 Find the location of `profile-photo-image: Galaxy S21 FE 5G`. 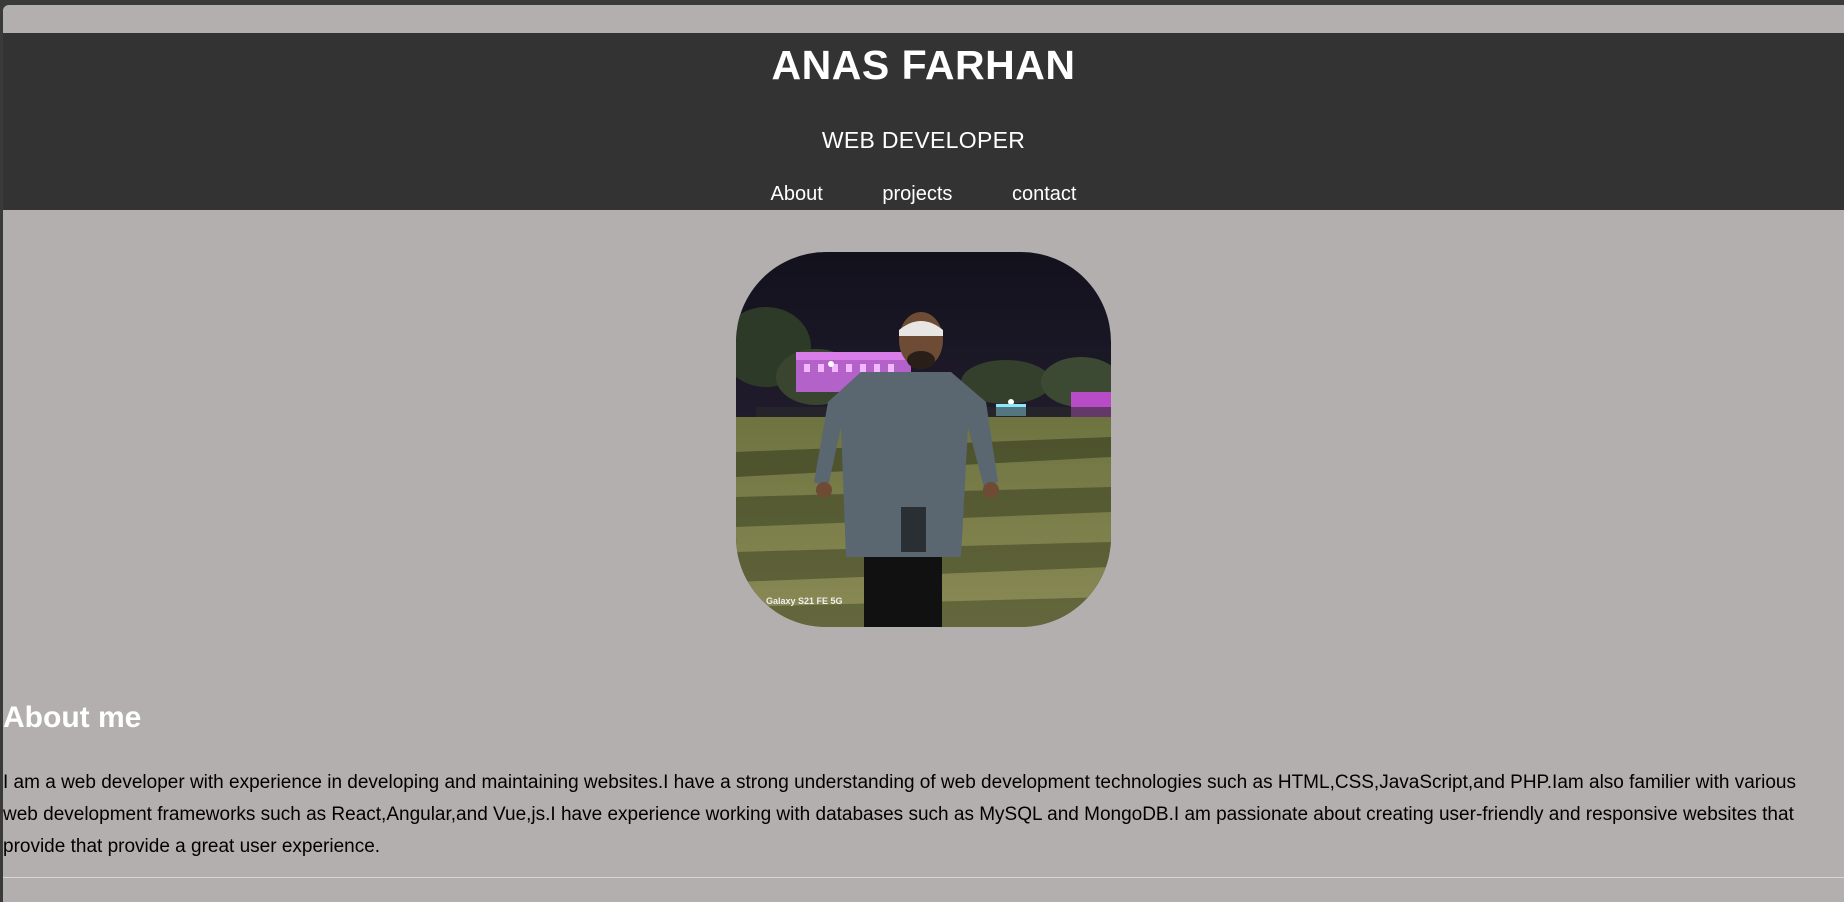

profile-photo-image: Galaxy S21 FE 5G is located at coordinates (923, 439).